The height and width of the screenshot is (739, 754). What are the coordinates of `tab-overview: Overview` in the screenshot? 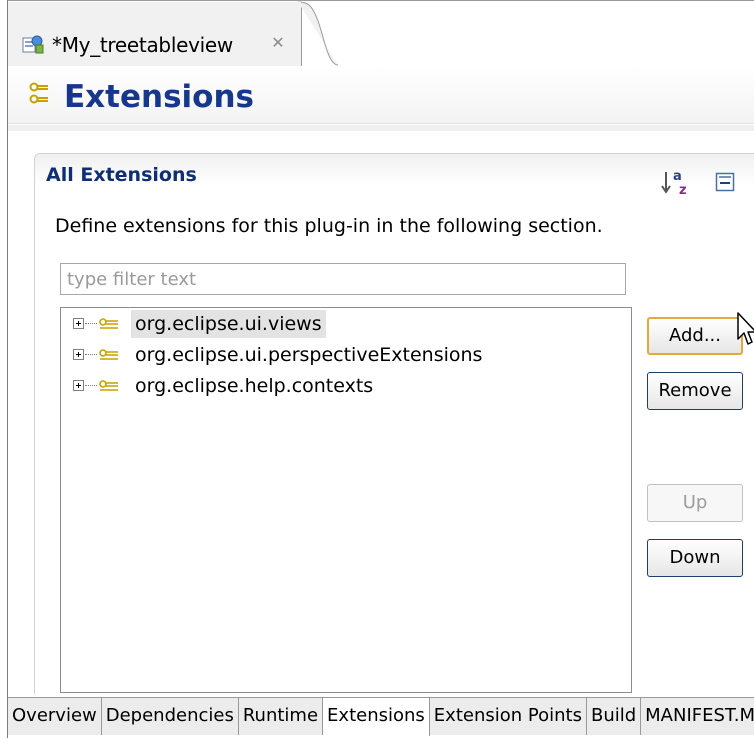 It's located at (55, 716).